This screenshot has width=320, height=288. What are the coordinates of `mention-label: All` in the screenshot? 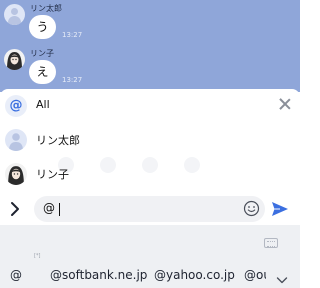 It's located at (43, 104).